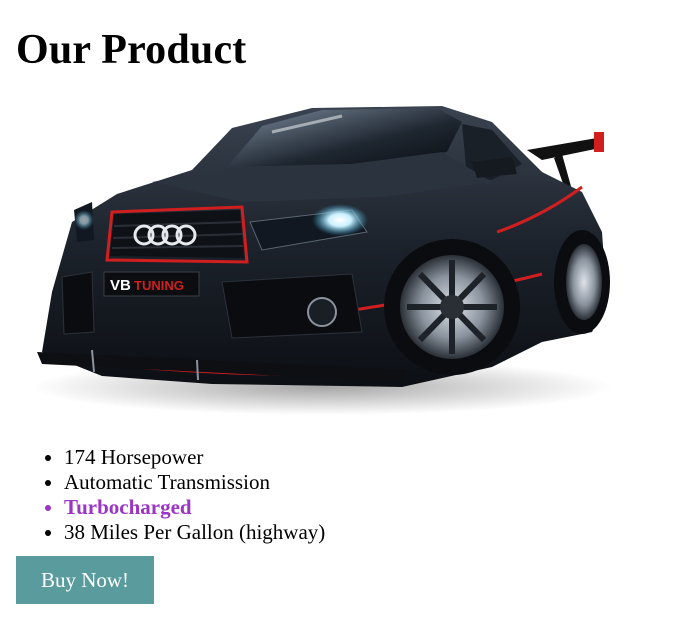  What do you see at coordinates (159, 285) in the screenshot?
I see `svg-text: TUNING` at bounding box center [159, 285].